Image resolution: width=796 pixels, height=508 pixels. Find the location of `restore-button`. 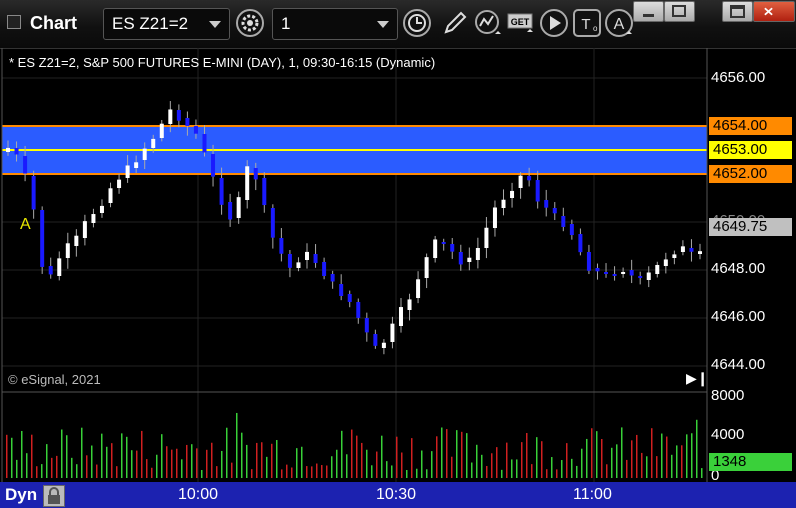

restore-button is located at coordinates (679, 11).